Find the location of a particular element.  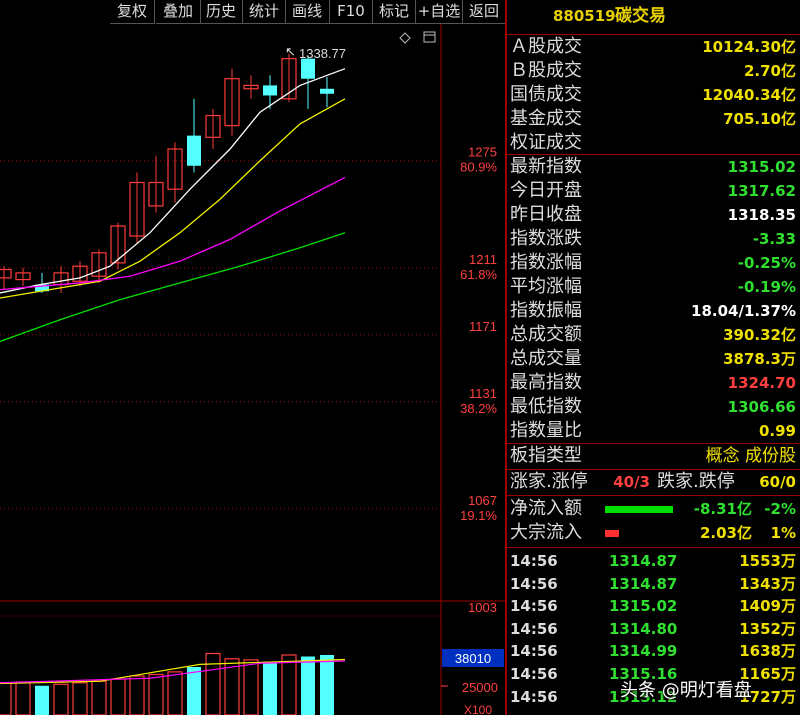

tick-row: 14:56 1314.87 1553万 is located at coordinates (653, 561).